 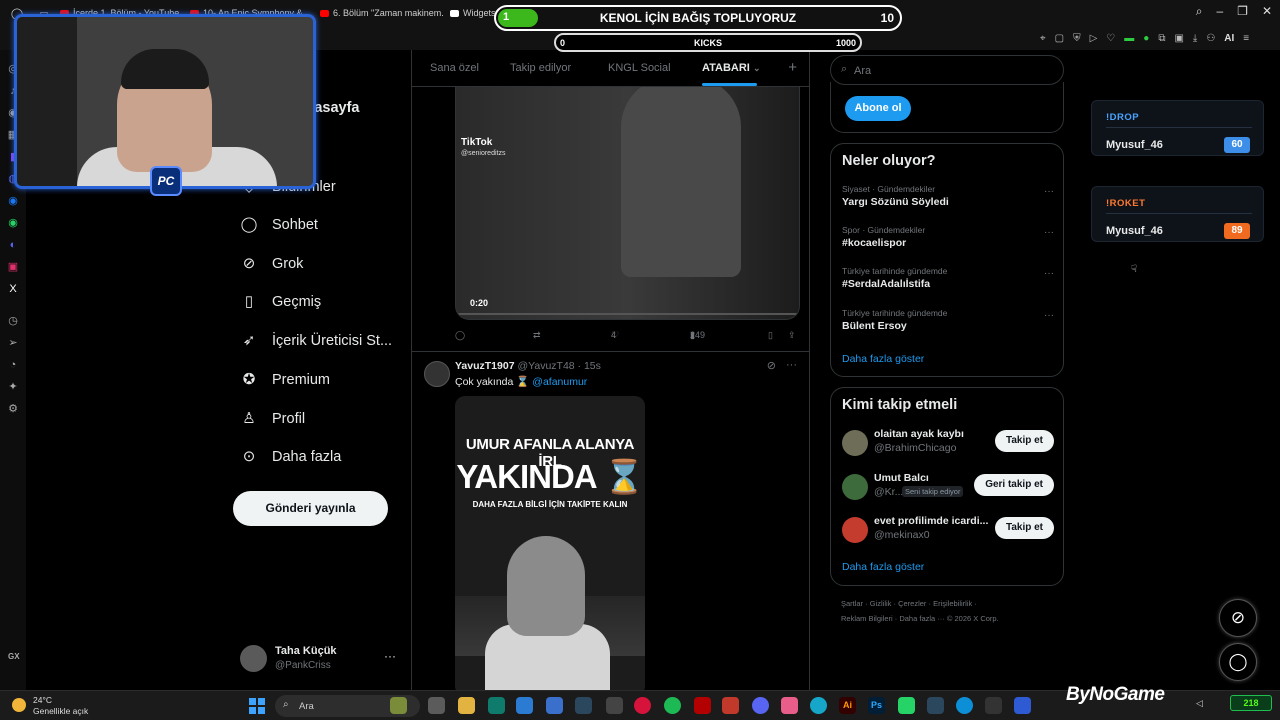 I want to click on vscode-icon, so click(x=524, y=705).